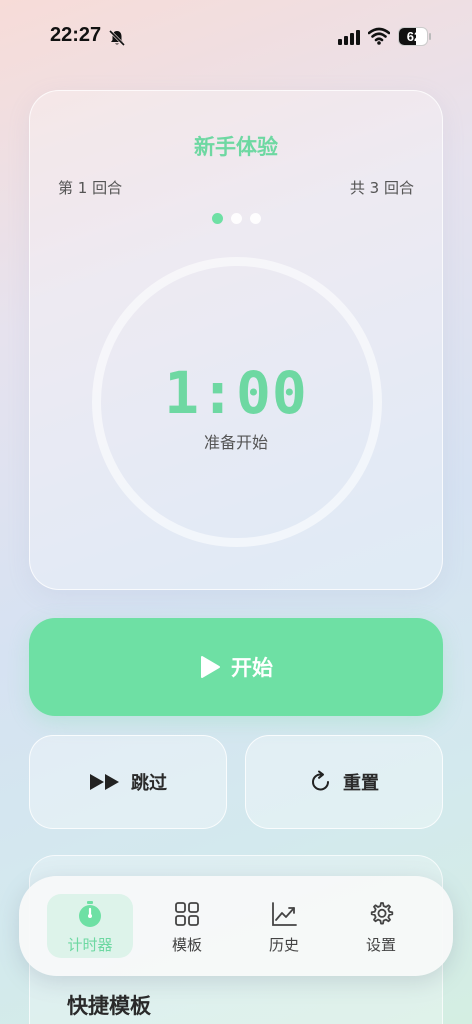 The image size is (472, 1024). Describe the element at coordinates (187, 914) in the screenshot. I see `grid-icon` at that location.